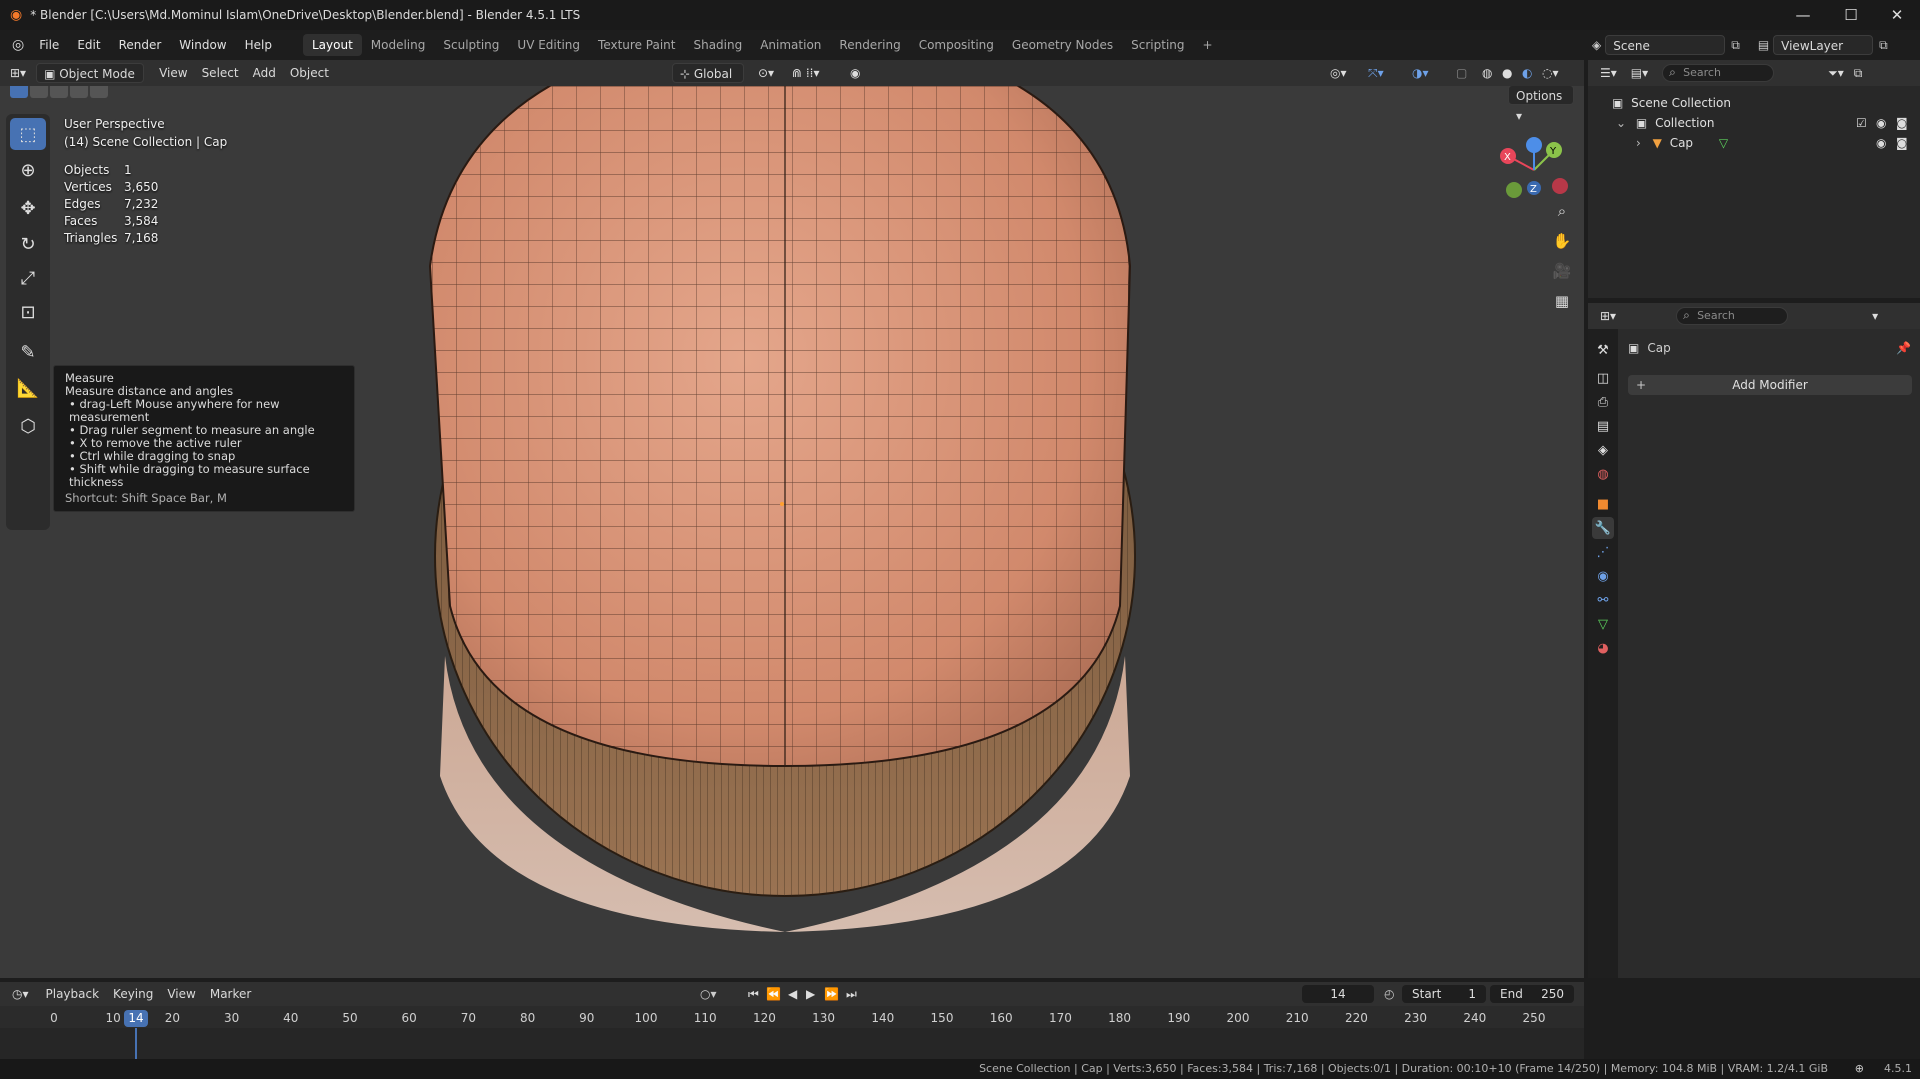  Describe the element at coordinates (1638, 143) in the screenshot. I see `expand-cap-icon: ›` at that location.